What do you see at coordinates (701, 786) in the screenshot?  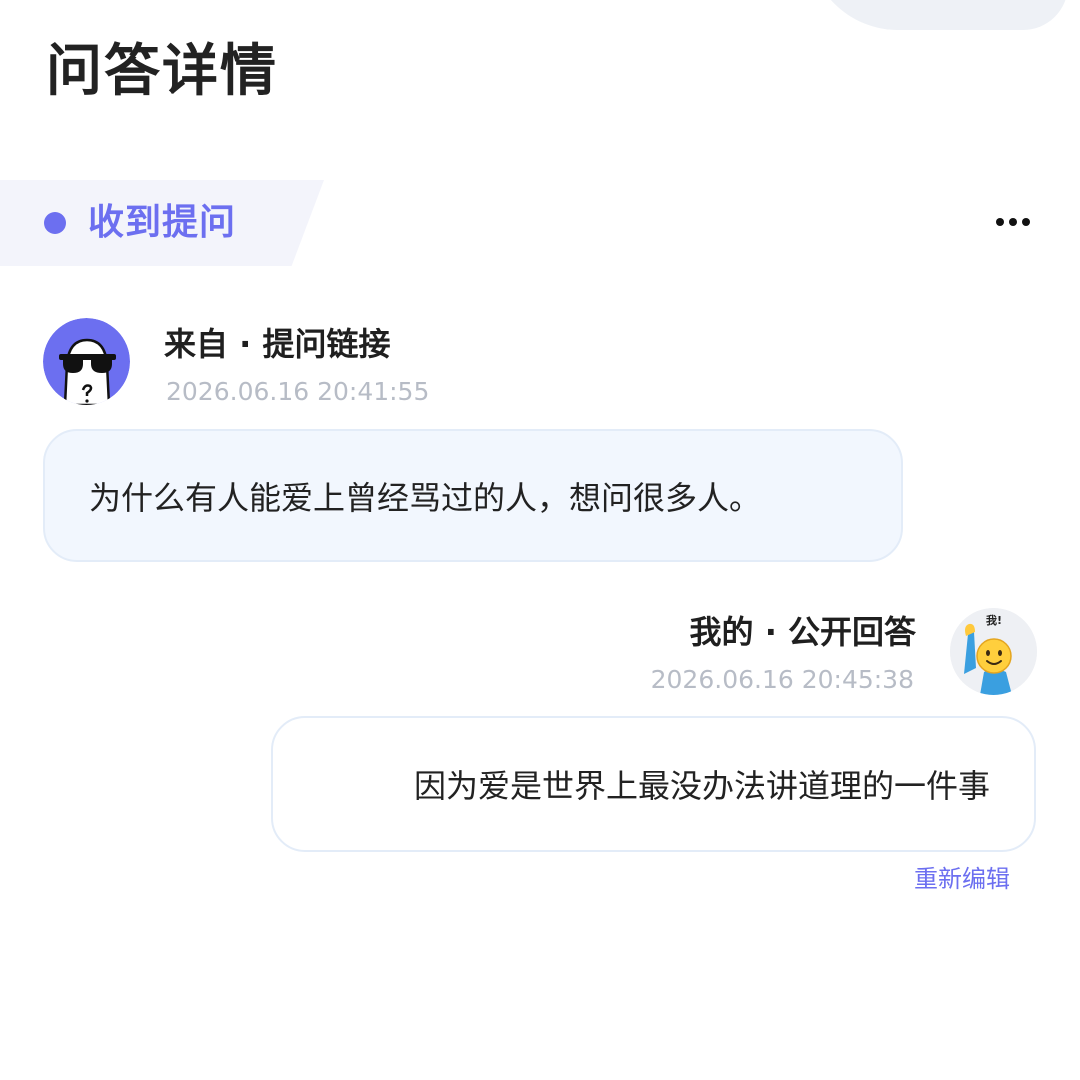 I see `answer-text: 因为爱是世界上最没办法讲道理的一件事` at bounding box center [701, 786].